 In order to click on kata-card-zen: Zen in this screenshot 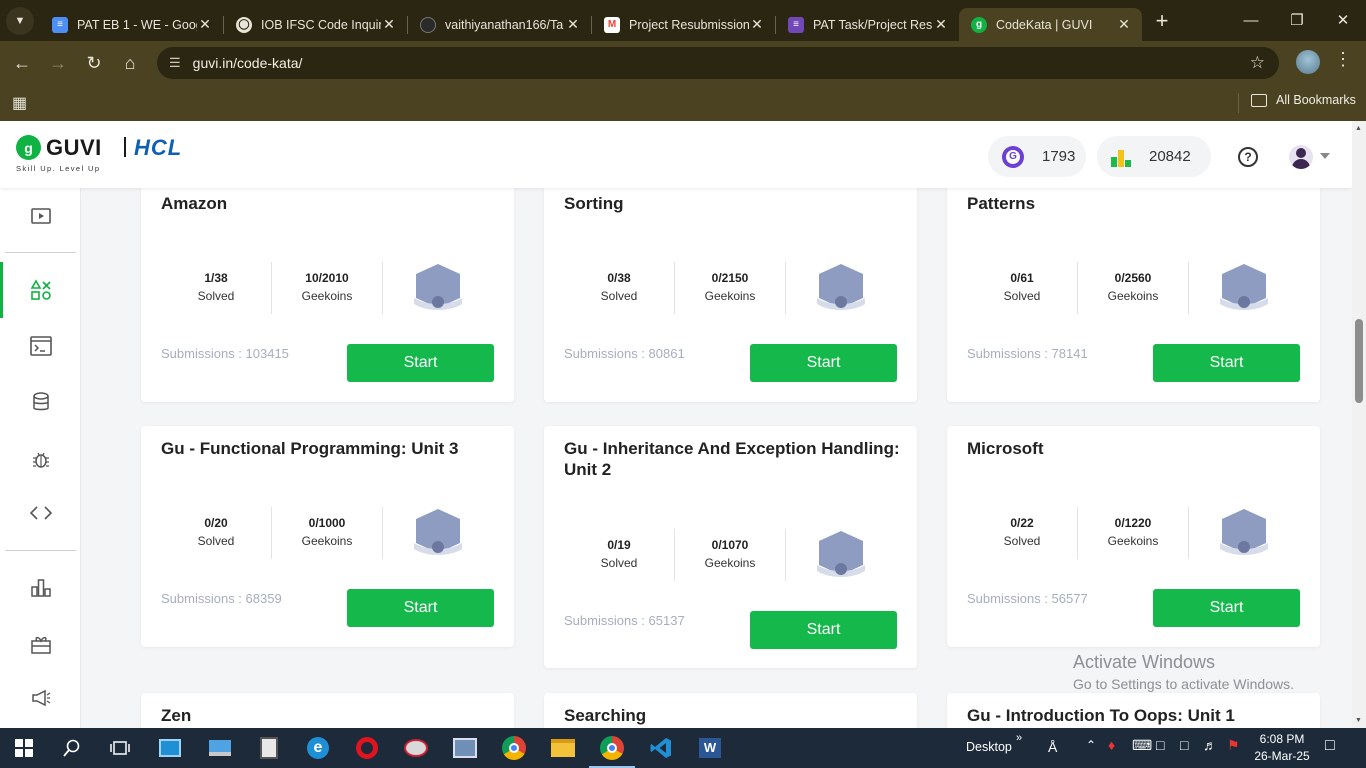, I will do `click(327, 710)`.